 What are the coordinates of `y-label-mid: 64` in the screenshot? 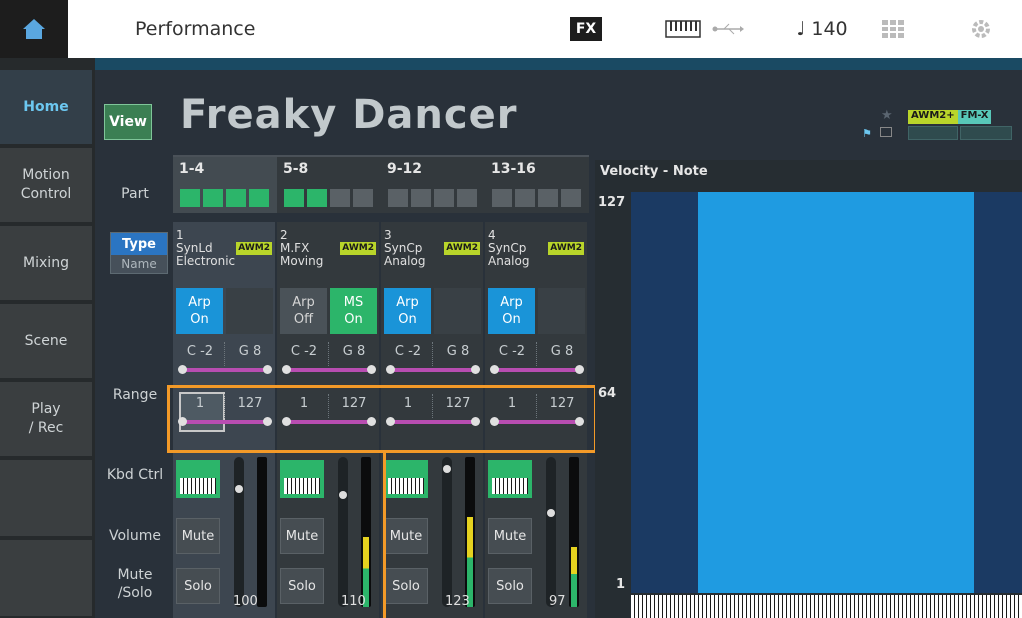 It's located at (607, 393).